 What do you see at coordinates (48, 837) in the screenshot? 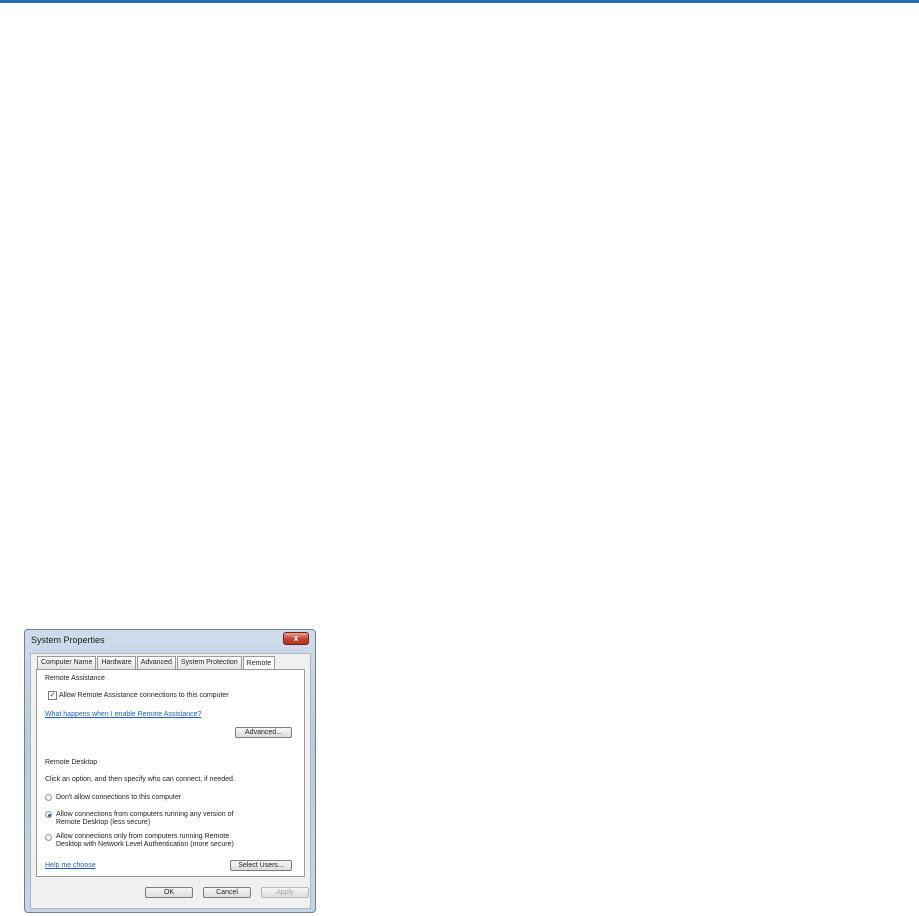
I see `radio-allow-nla-only` at bounding box center [48, 837].